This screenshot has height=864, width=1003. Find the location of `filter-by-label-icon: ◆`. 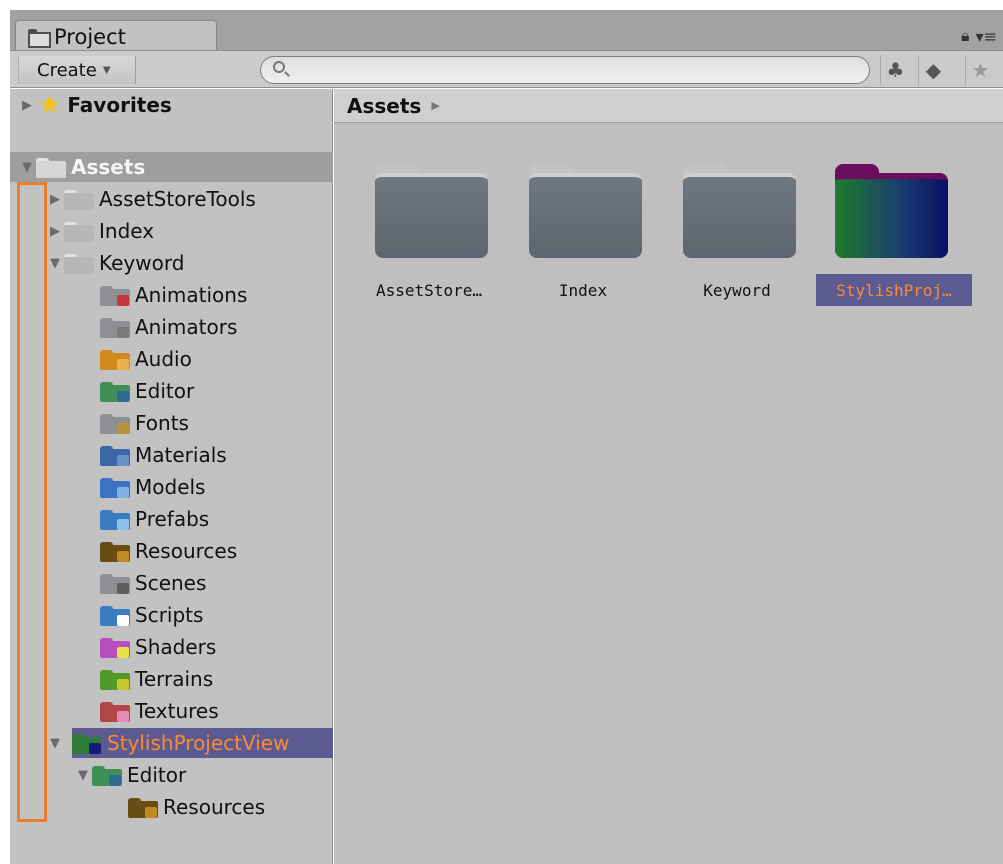

filter-by-label-icon: ◆ is located at coordinates (933, 70).